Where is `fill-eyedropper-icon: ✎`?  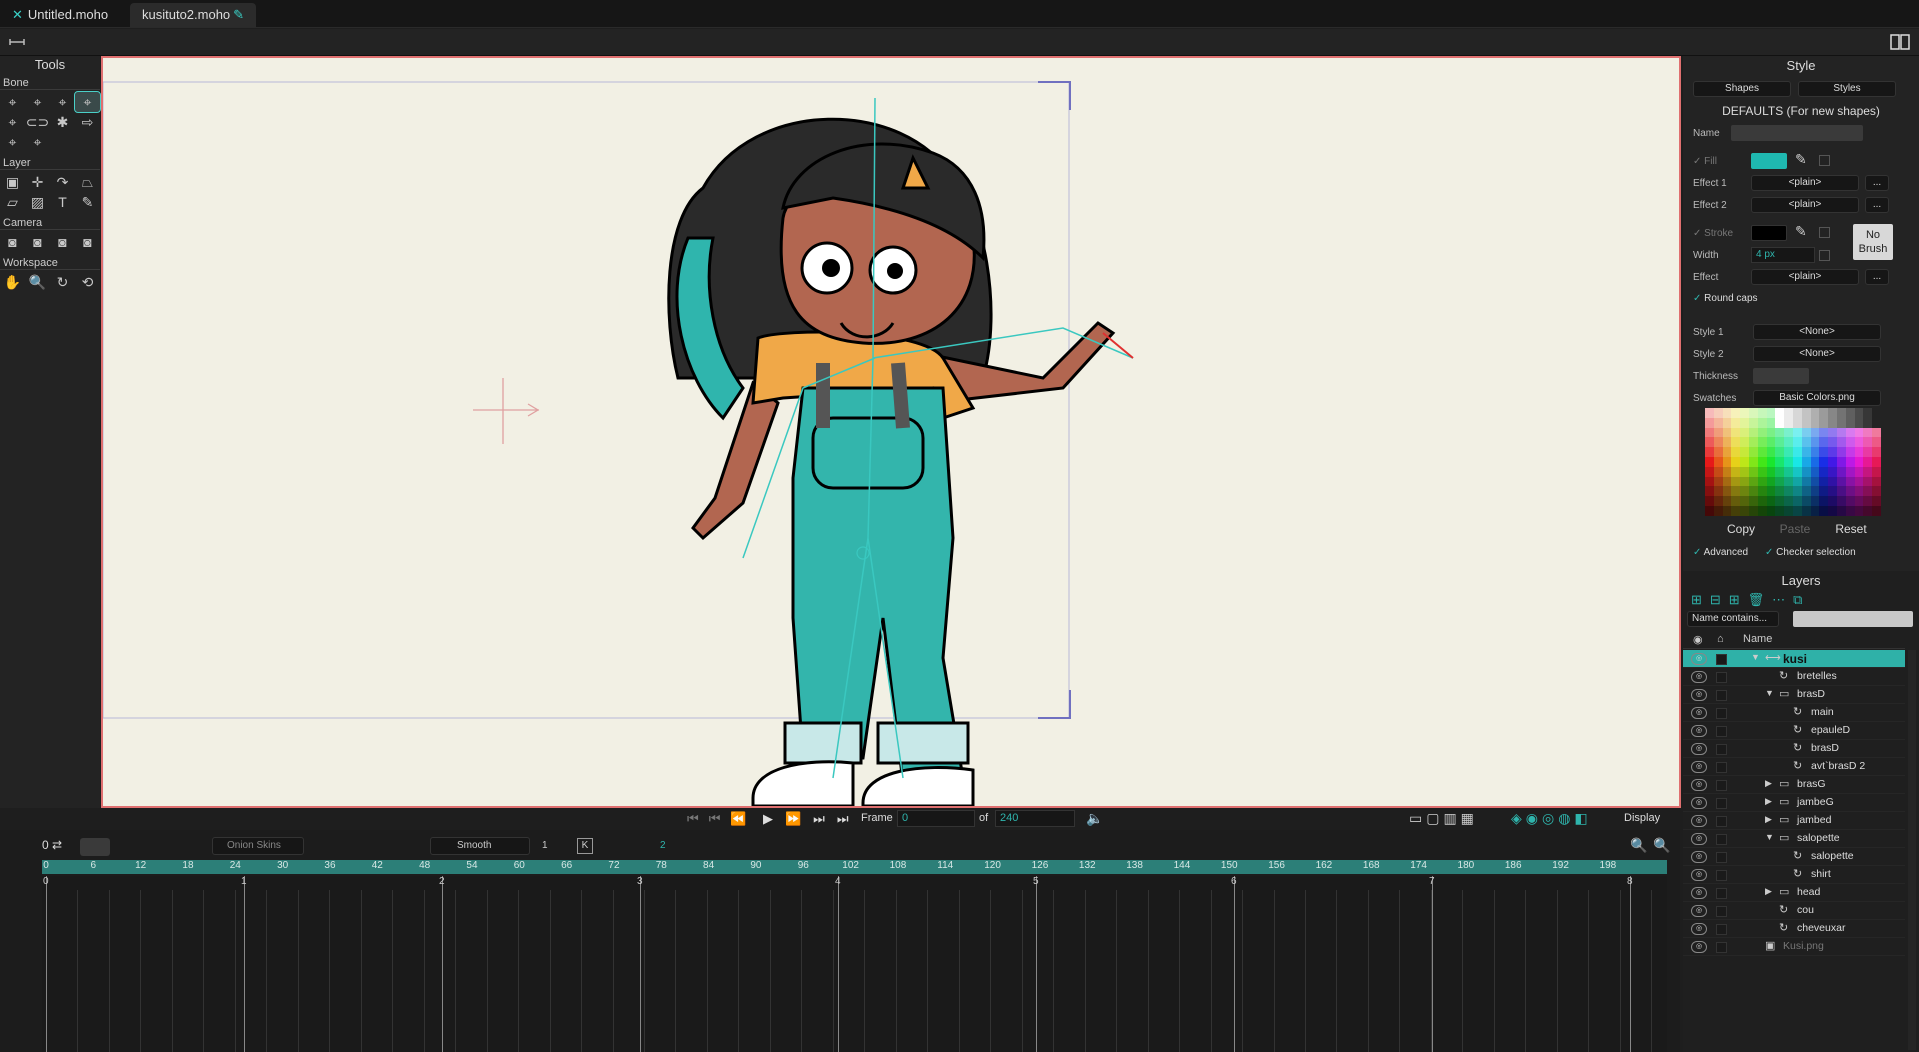 fill-eyedropper-icon: ✎ is located at coordinates (1801, 159).